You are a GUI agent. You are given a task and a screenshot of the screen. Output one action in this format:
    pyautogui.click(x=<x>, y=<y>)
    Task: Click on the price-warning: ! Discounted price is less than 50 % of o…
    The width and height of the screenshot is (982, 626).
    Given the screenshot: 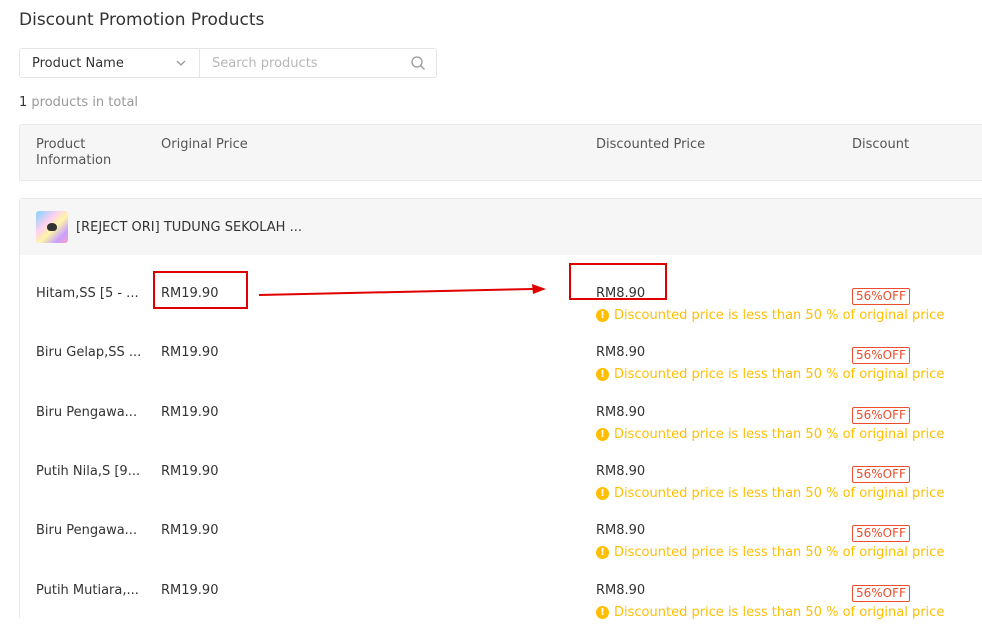 What is the action you would take?
    pyautogui.click(x=770, y=612)
    